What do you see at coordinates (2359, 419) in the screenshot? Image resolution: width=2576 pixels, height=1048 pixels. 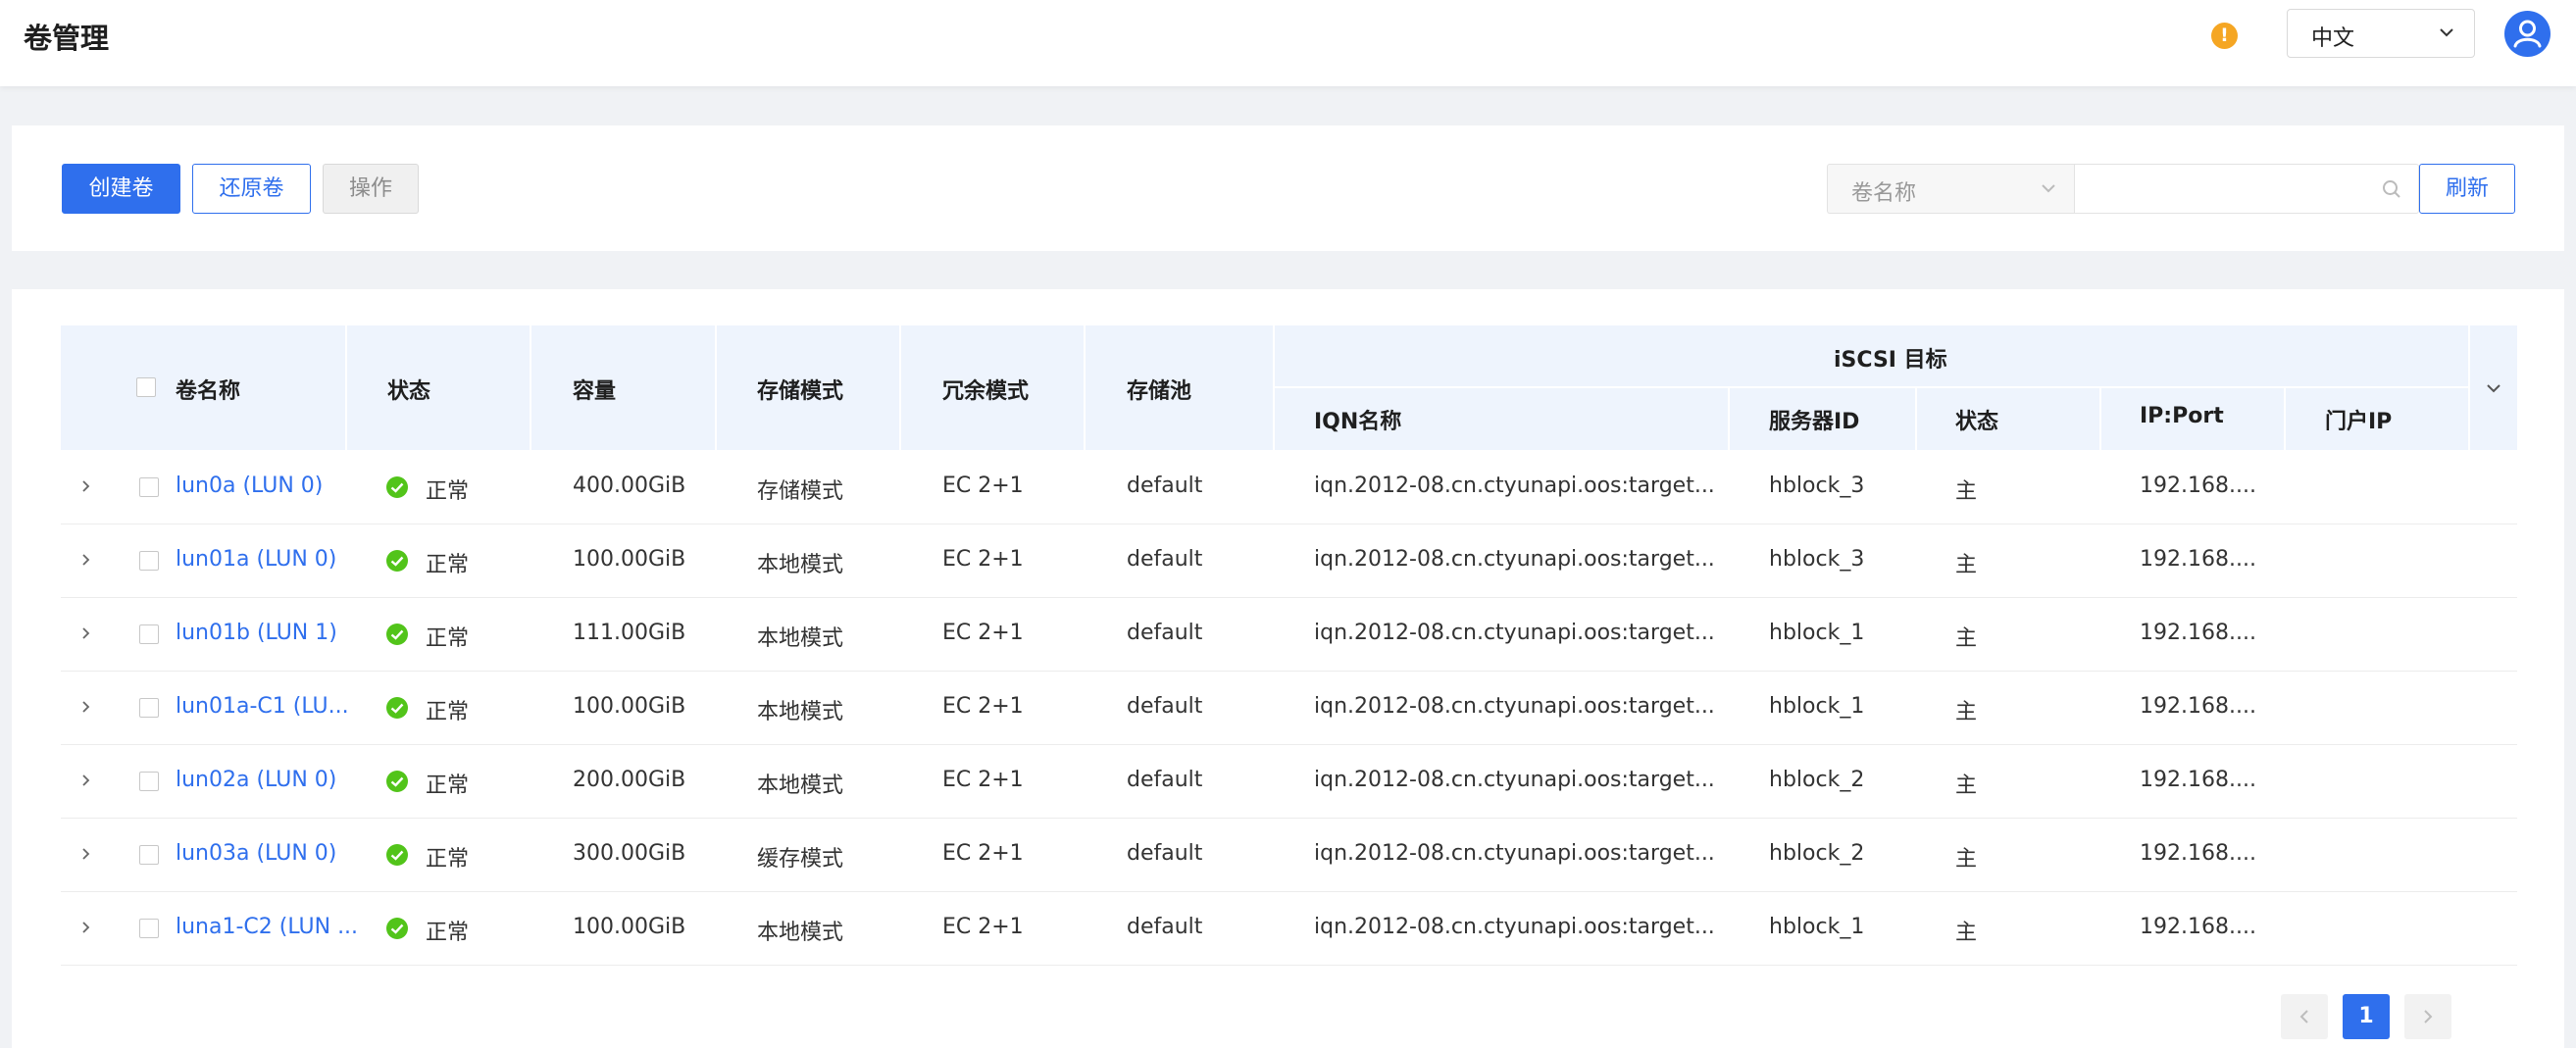 I see `column-header-portal-ip: 门户IP` at bounding box center [2359, 419].